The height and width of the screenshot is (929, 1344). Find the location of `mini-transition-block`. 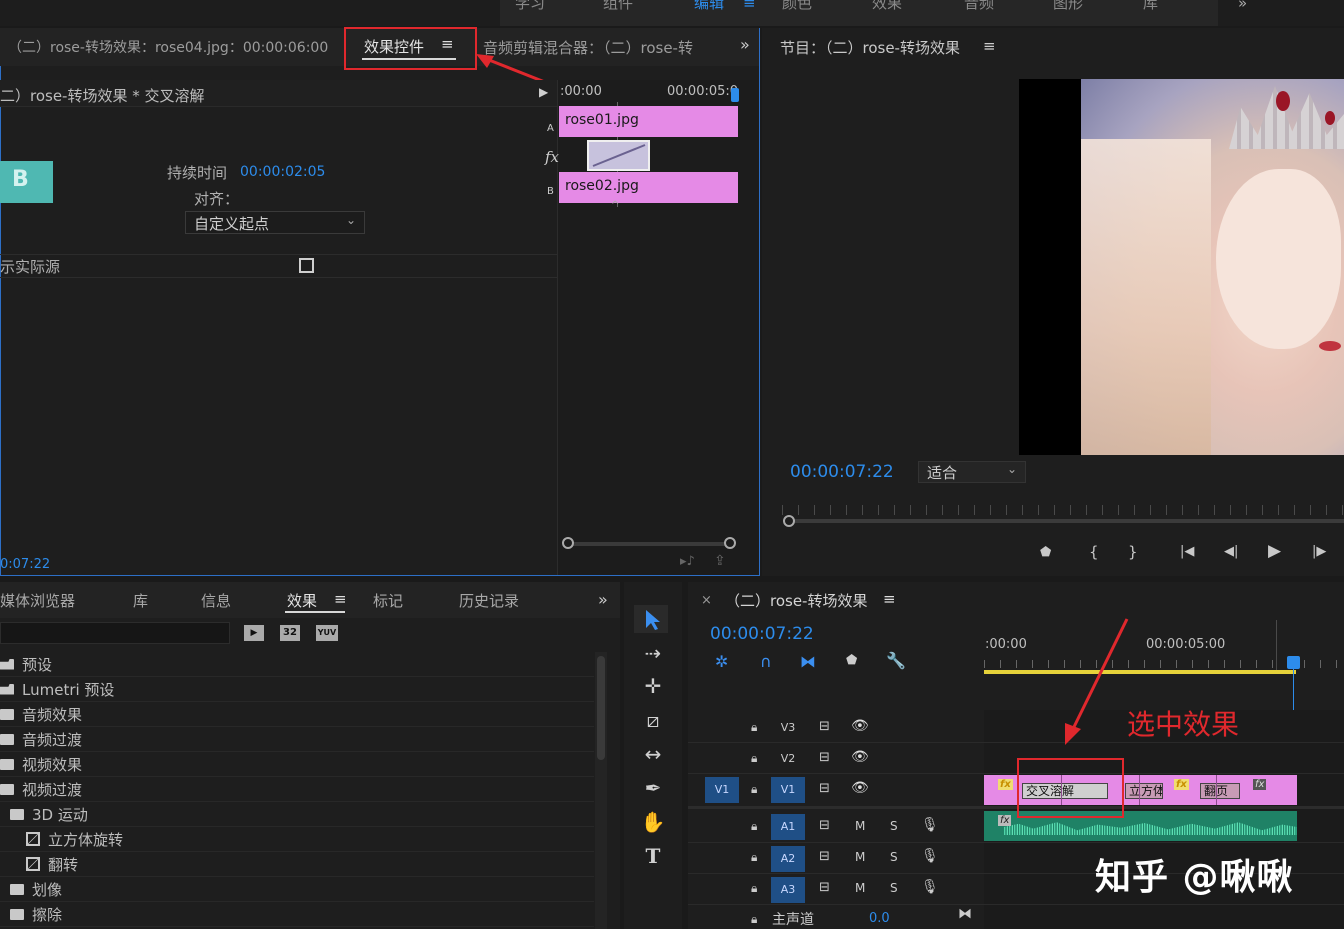

mini-transition-block is located at coordinates (618, 155).